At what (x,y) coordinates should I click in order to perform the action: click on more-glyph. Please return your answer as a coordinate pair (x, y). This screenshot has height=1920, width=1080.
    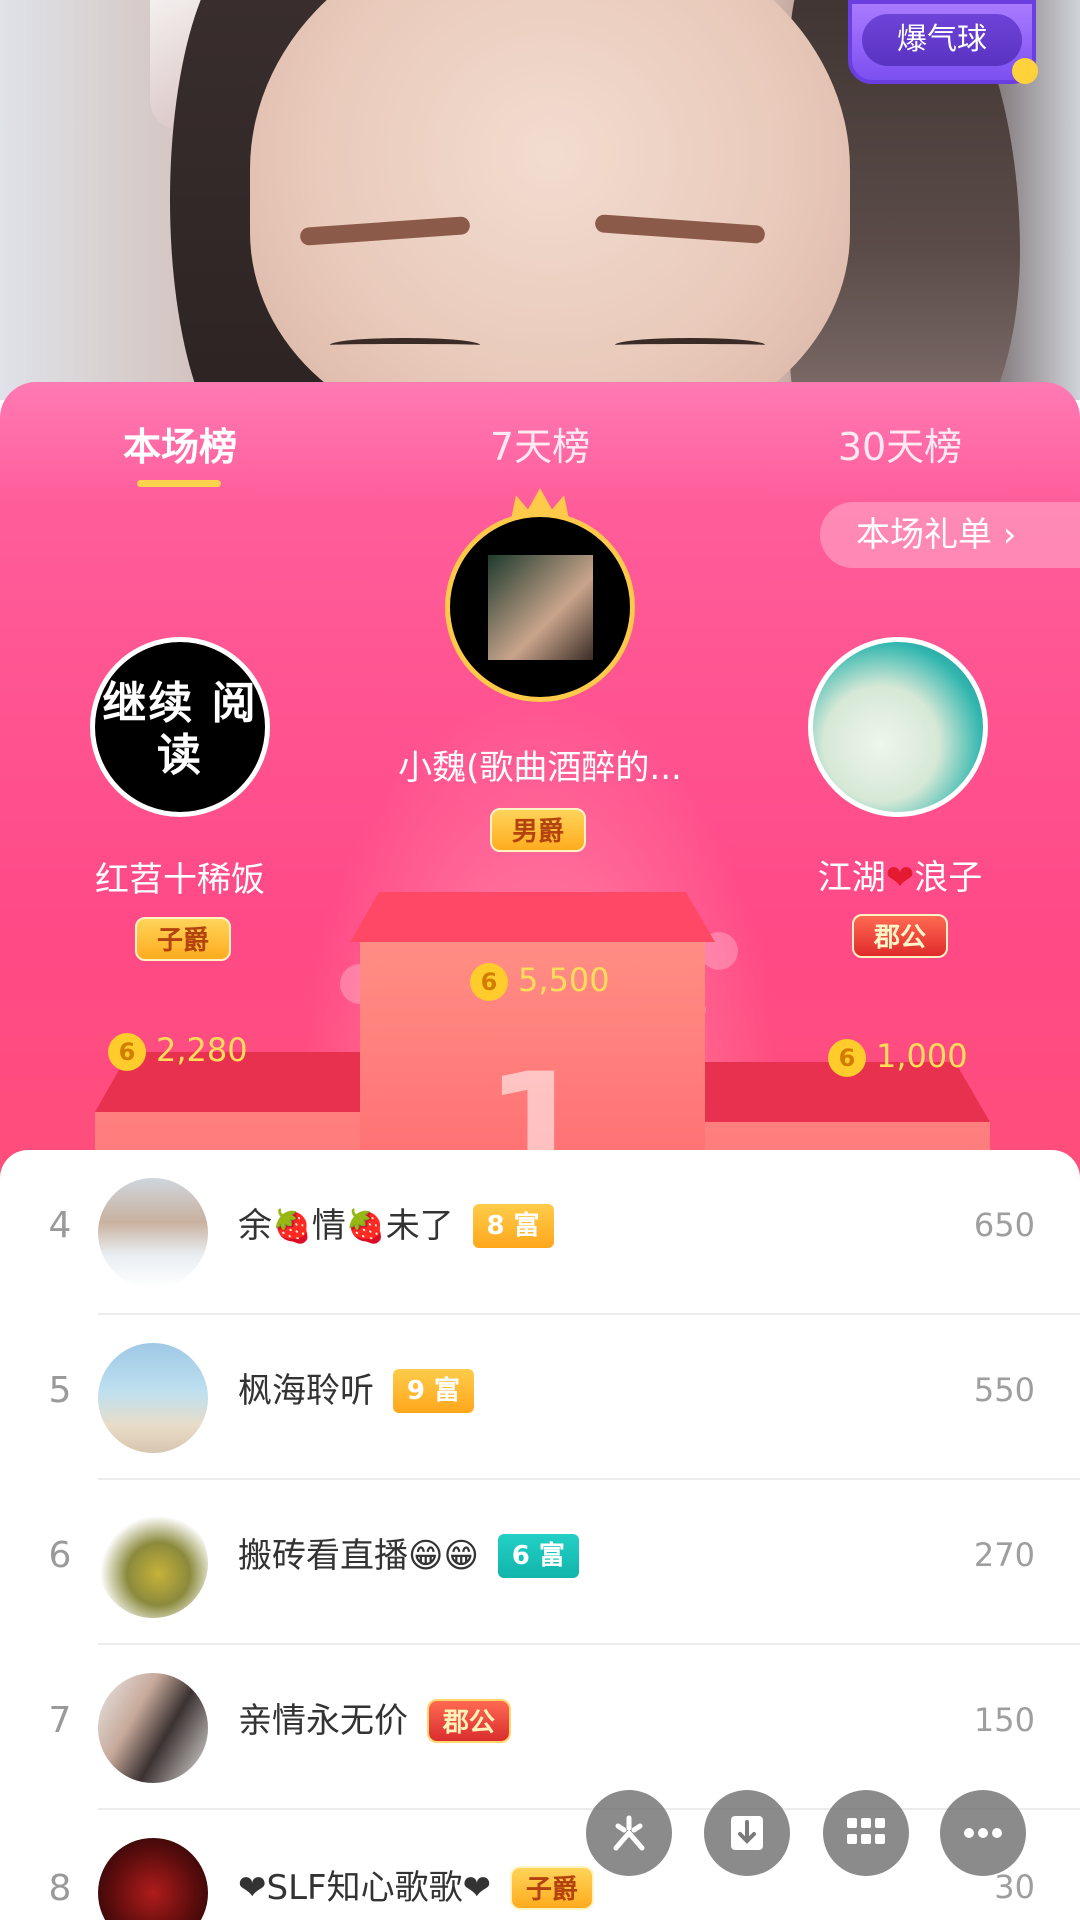
    Looking at the image, I should click on (983, 1833).